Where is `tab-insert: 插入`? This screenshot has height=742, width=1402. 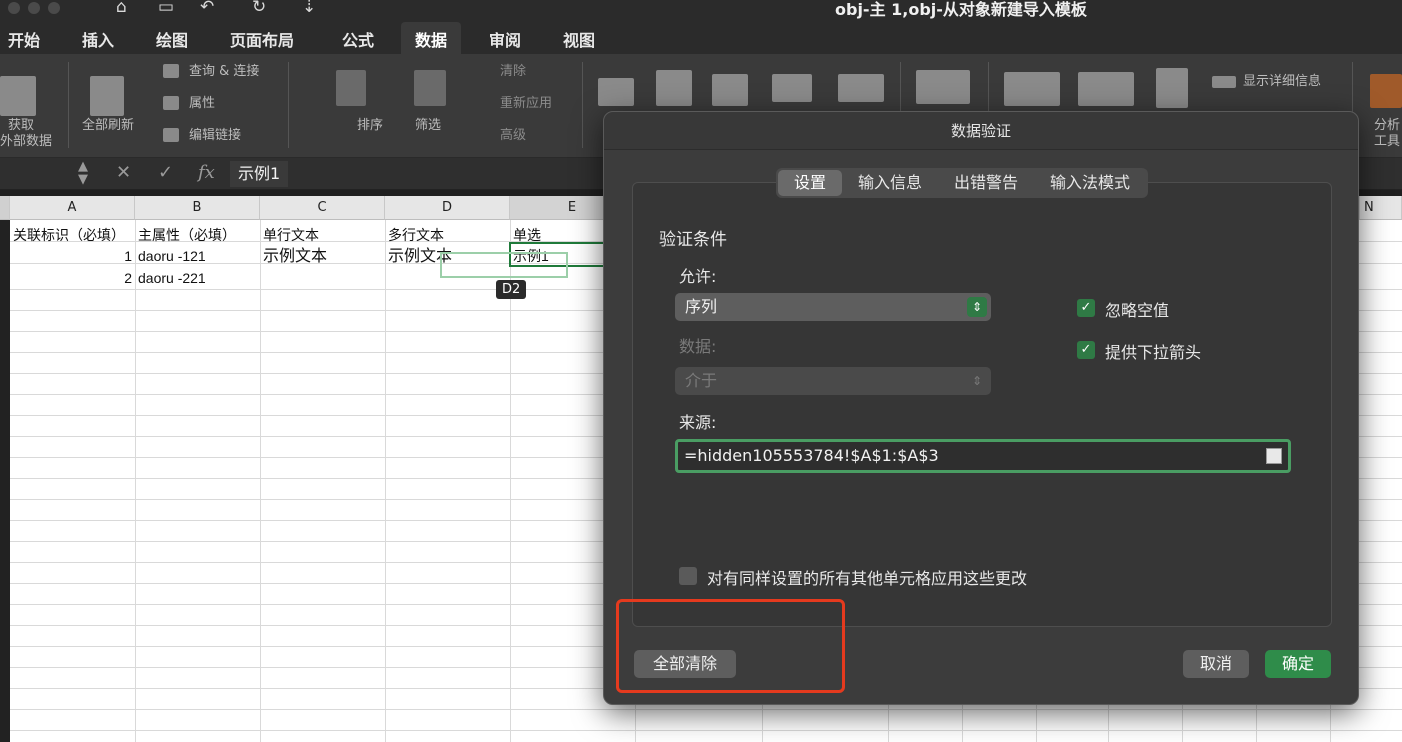
tab-insert: 插入 is located at coordinates (98, 39).